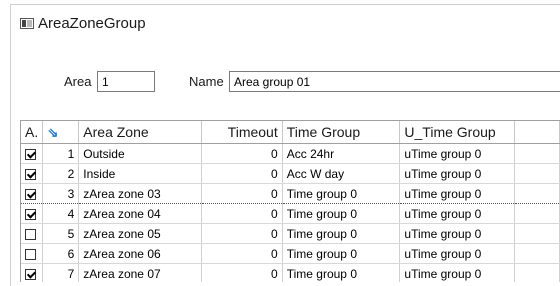  I want to click on row-index-cell: 1, so click(61, 153).